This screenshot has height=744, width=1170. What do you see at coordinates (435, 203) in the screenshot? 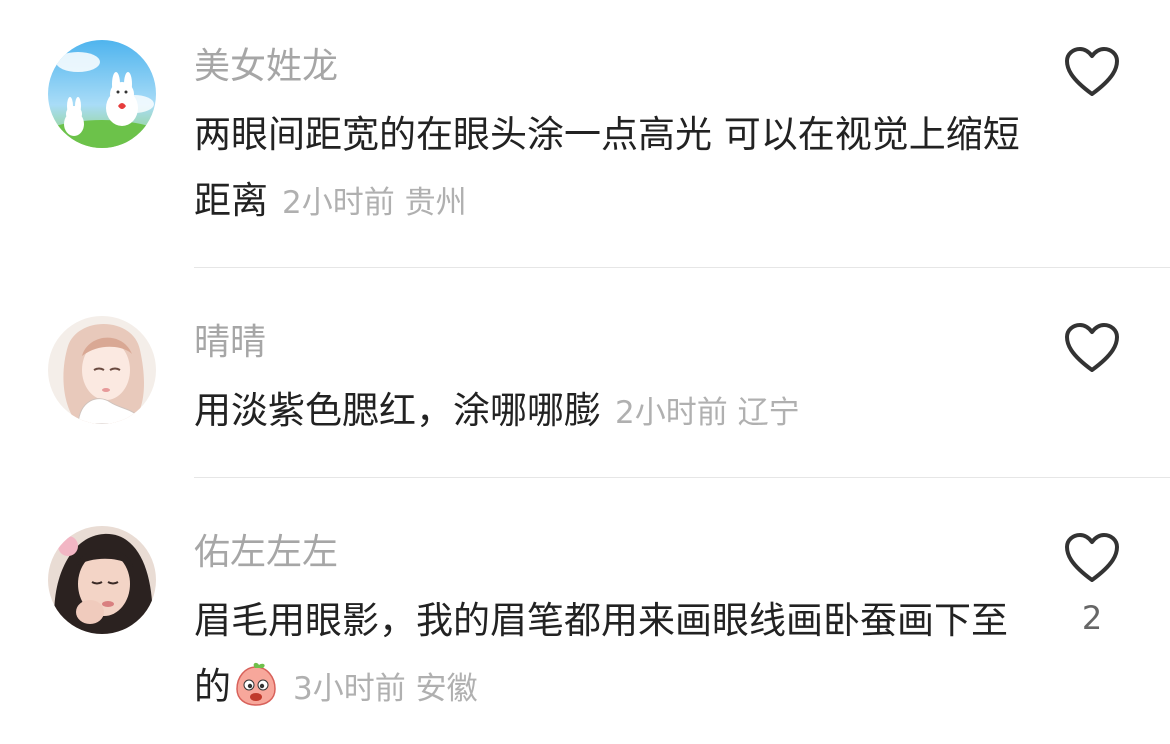
I see `location: 贵州` at bounding box center [435, 203].